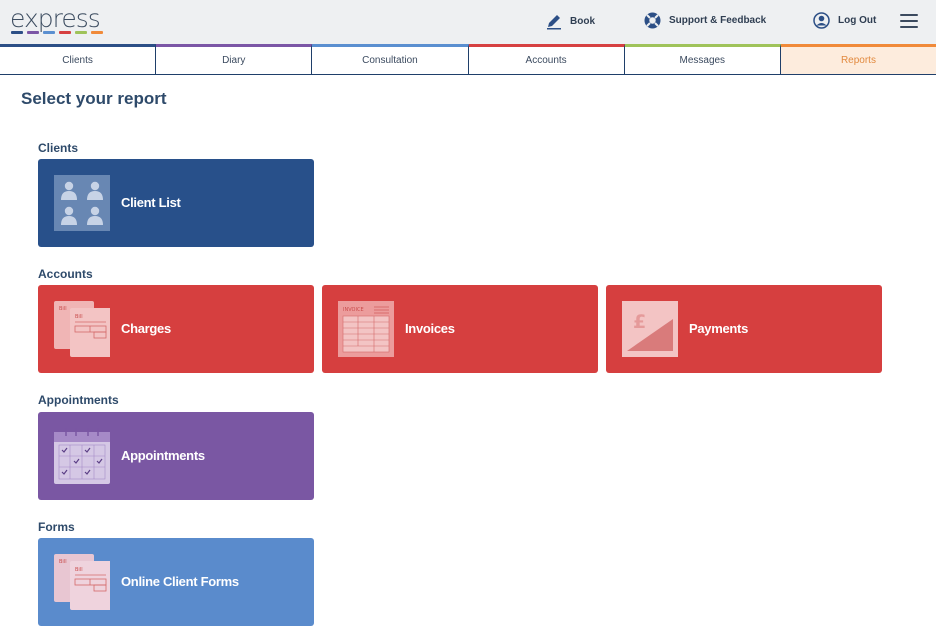 This screenshot has width=936, height=640. Describe the element at coordinates (94, 98) in the screenshot. I see `page-title: Select your report` at that location.